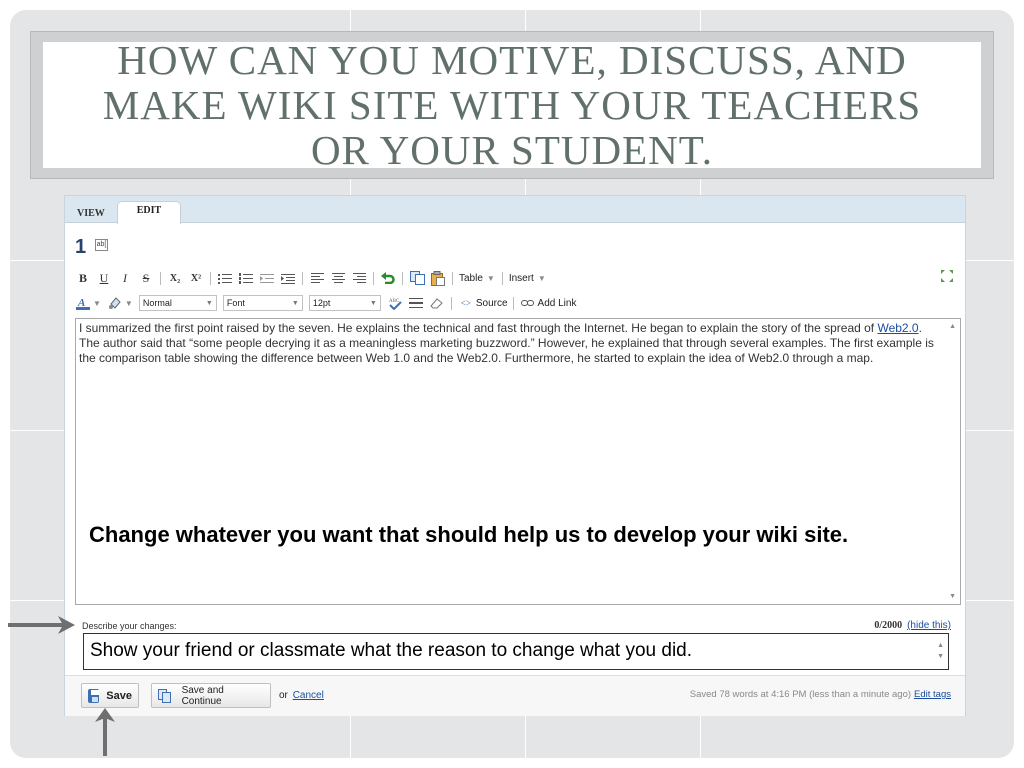 The width and height of the screenshot is (1024, 768). What do you see at coordinates (437, 303) in the screenshot?
I see `eraser-icon` at bounding box center [437, 303].